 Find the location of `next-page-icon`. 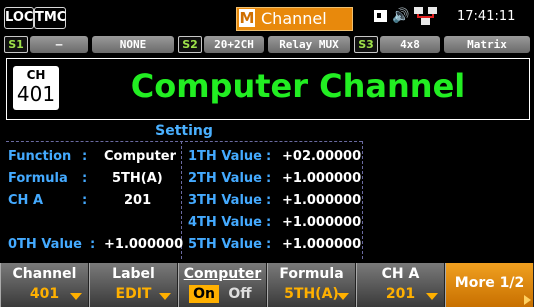

next-page-icon is located at coordinates (527, 300).